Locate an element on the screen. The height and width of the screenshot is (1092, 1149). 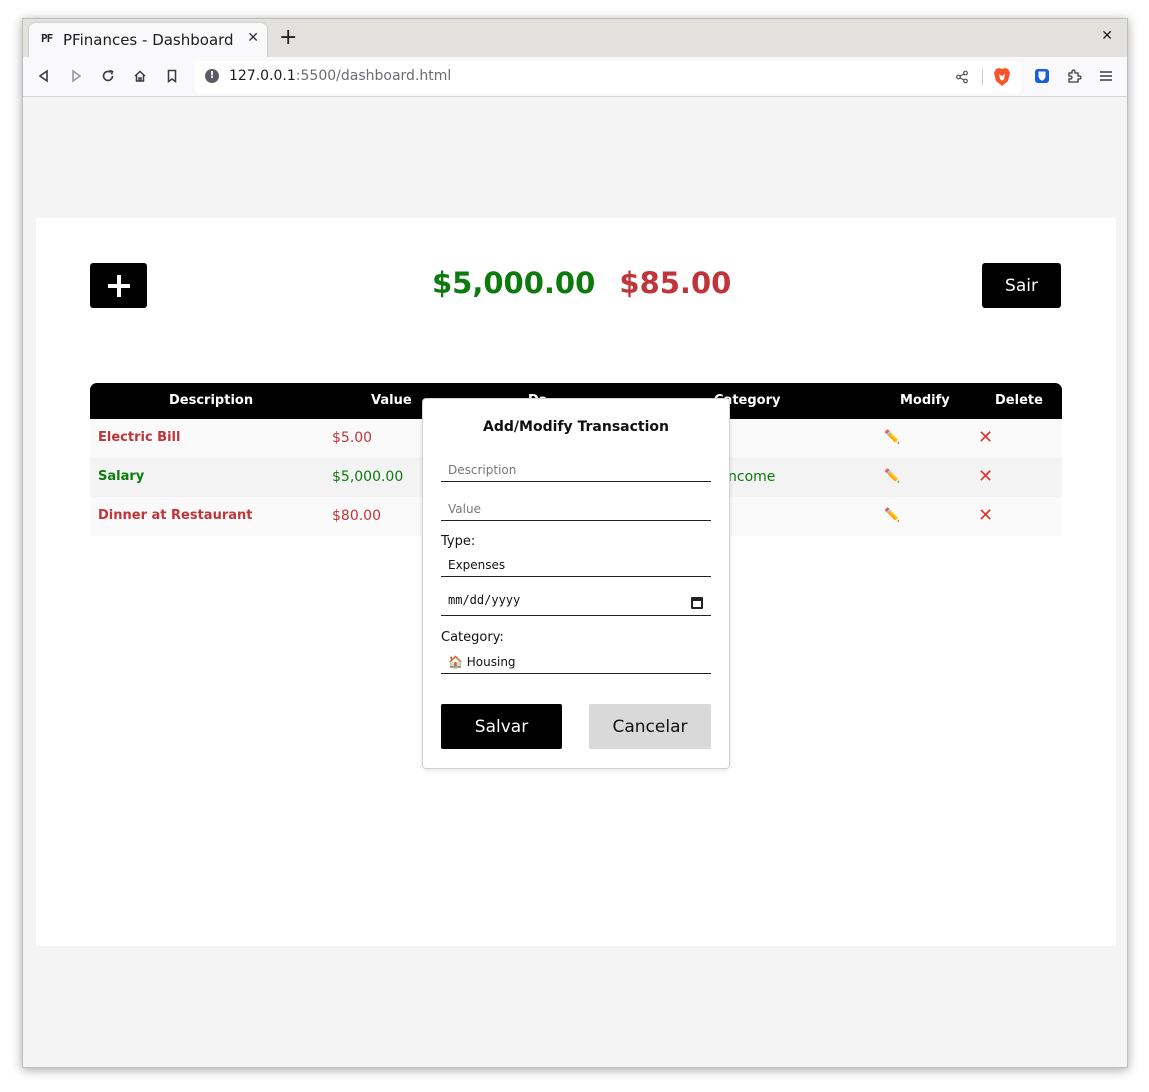
home-icon is located at coordinates (140, 76).